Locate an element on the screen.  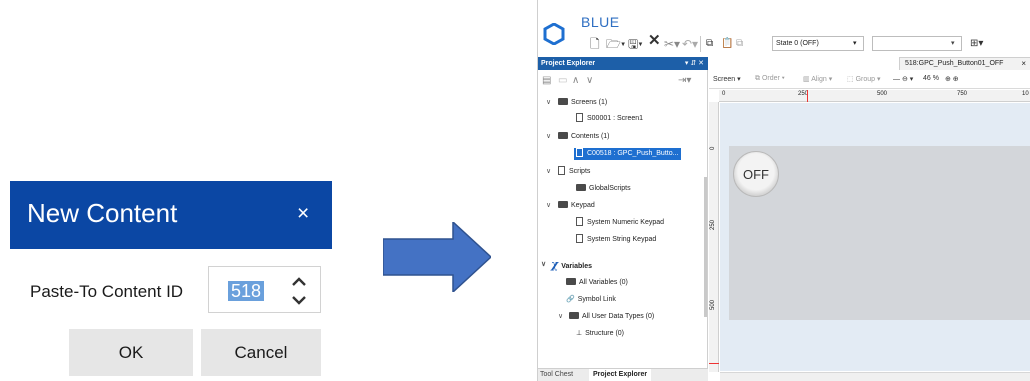
tree-label: Contents (1) is located at coordinates (590, 136).